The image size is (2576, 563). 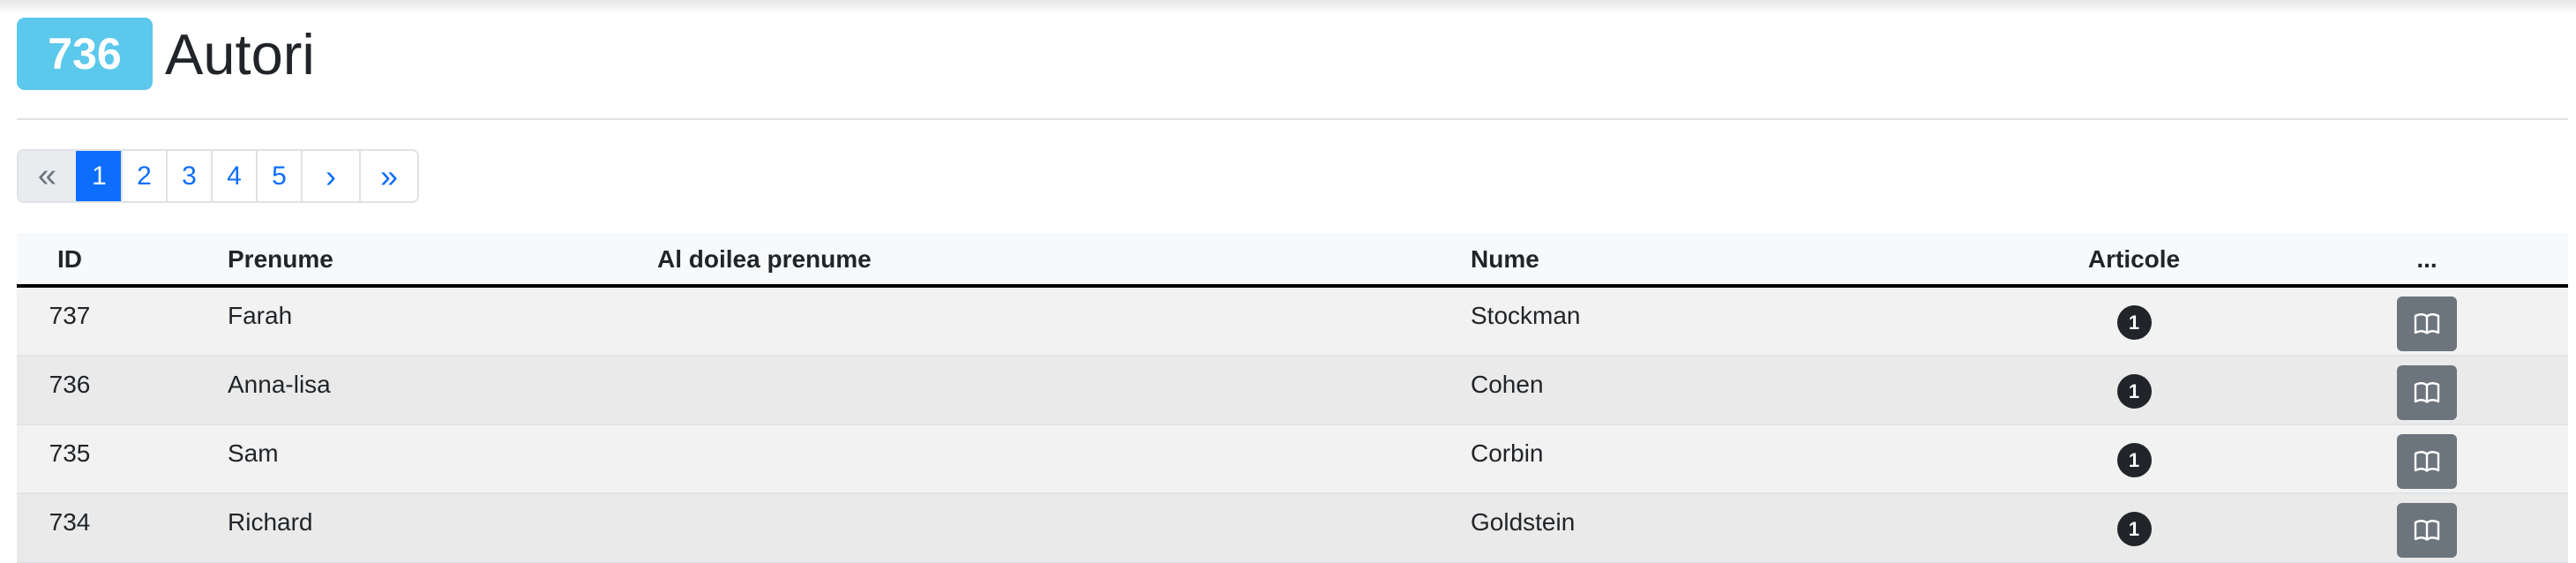 What do you see at coordinates (1293, 119) in the screenshot?
I see `header-divider` at bounding box center [1293, 119].